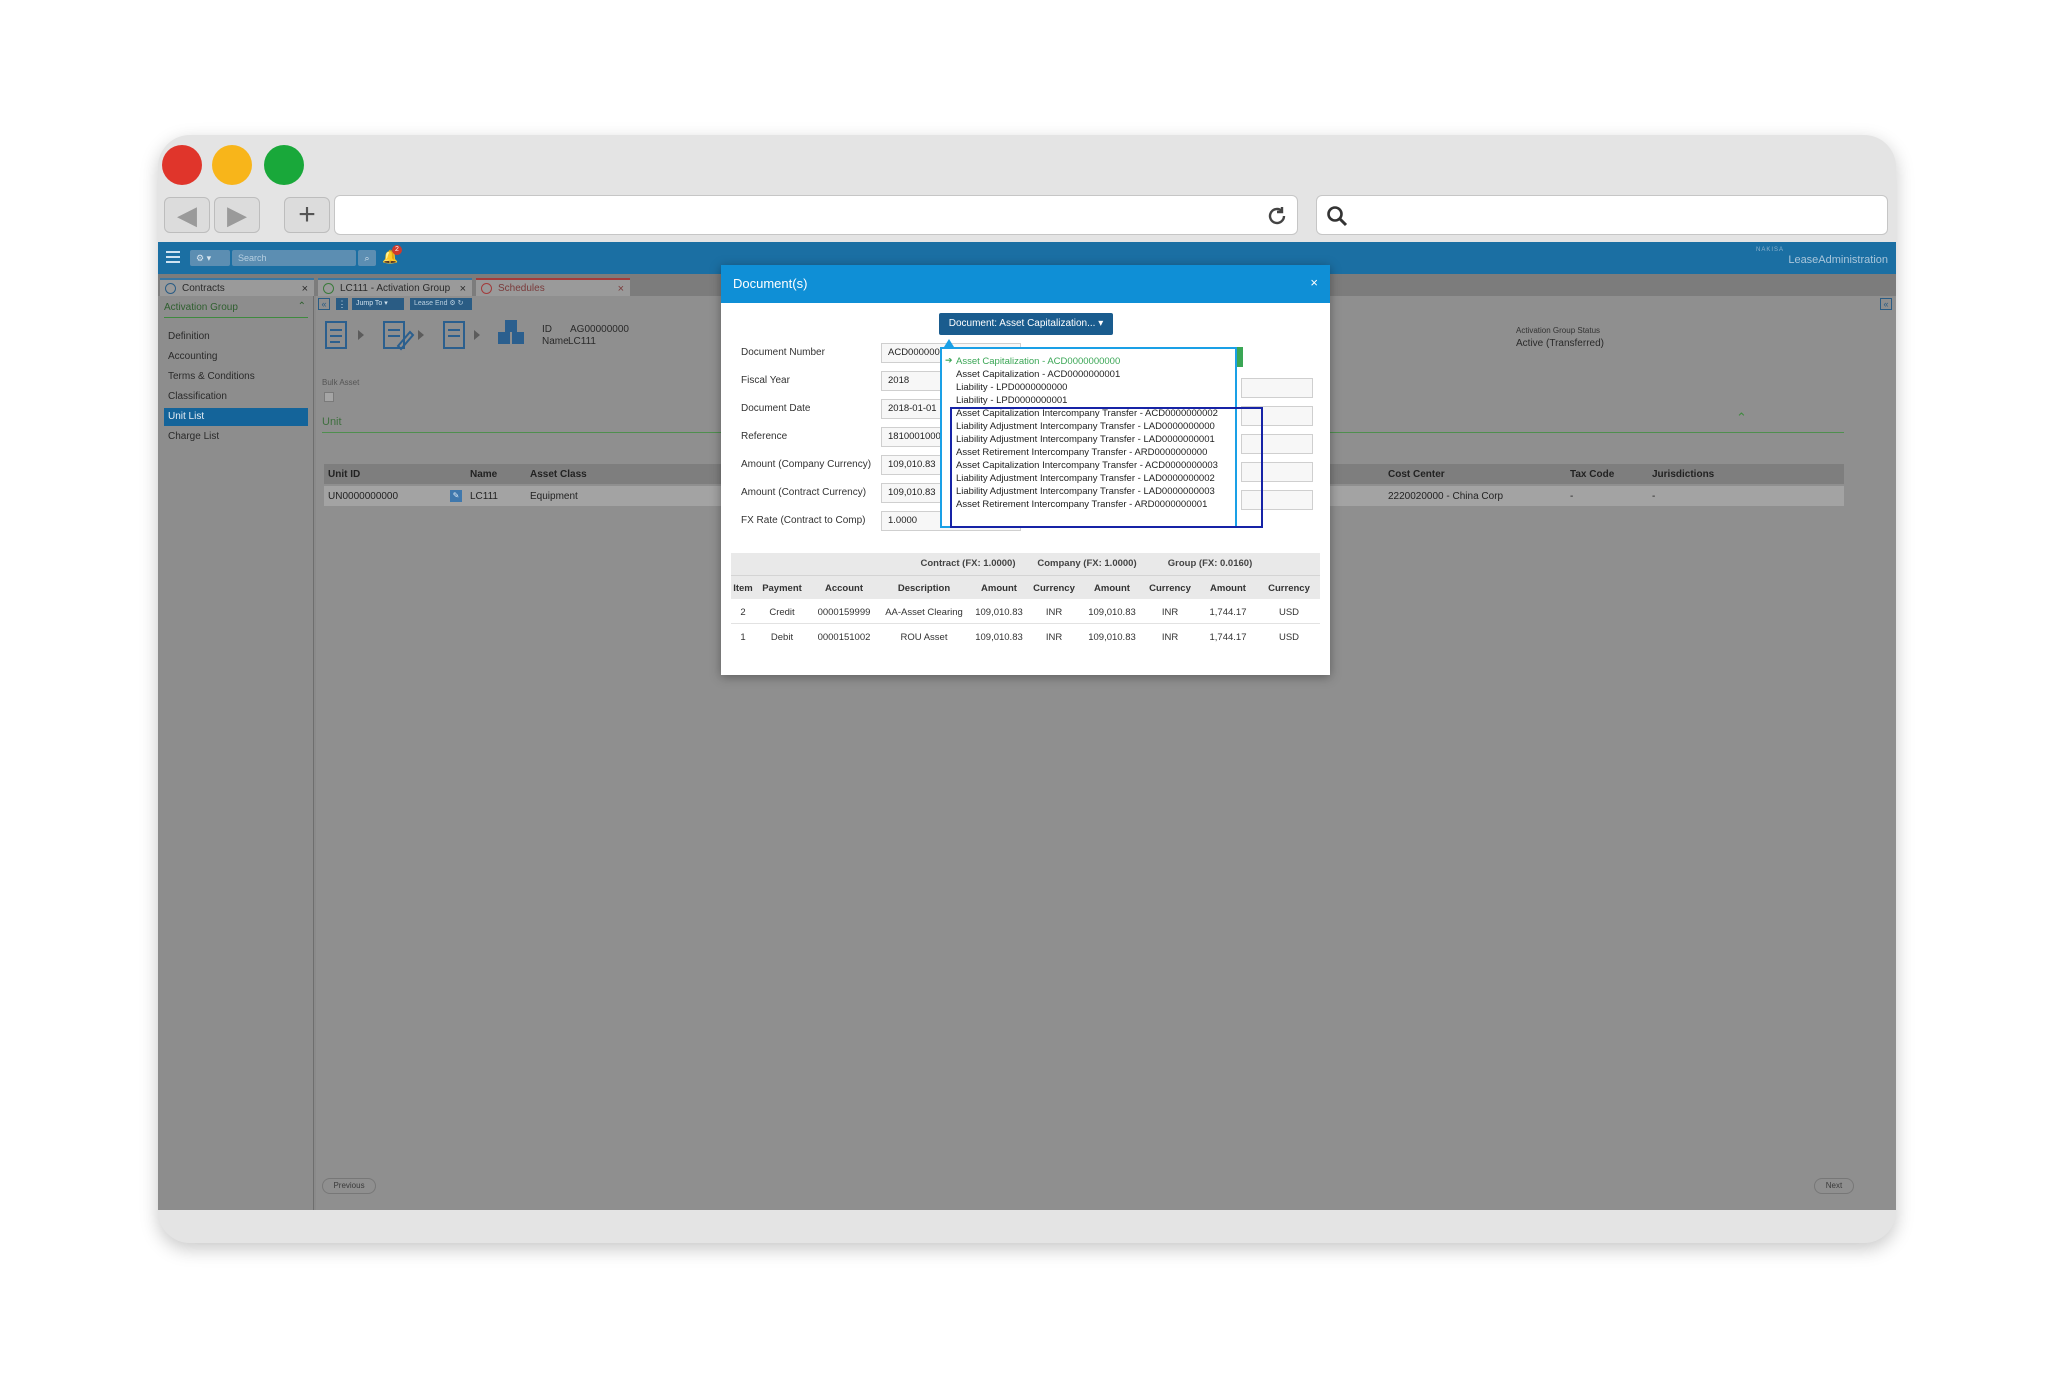 The image size is (2048, 1383). What do you see at coordinates (344, 474) in the screenshot?
I see `col-header: Unit ID` at bounding box center [344, 474].